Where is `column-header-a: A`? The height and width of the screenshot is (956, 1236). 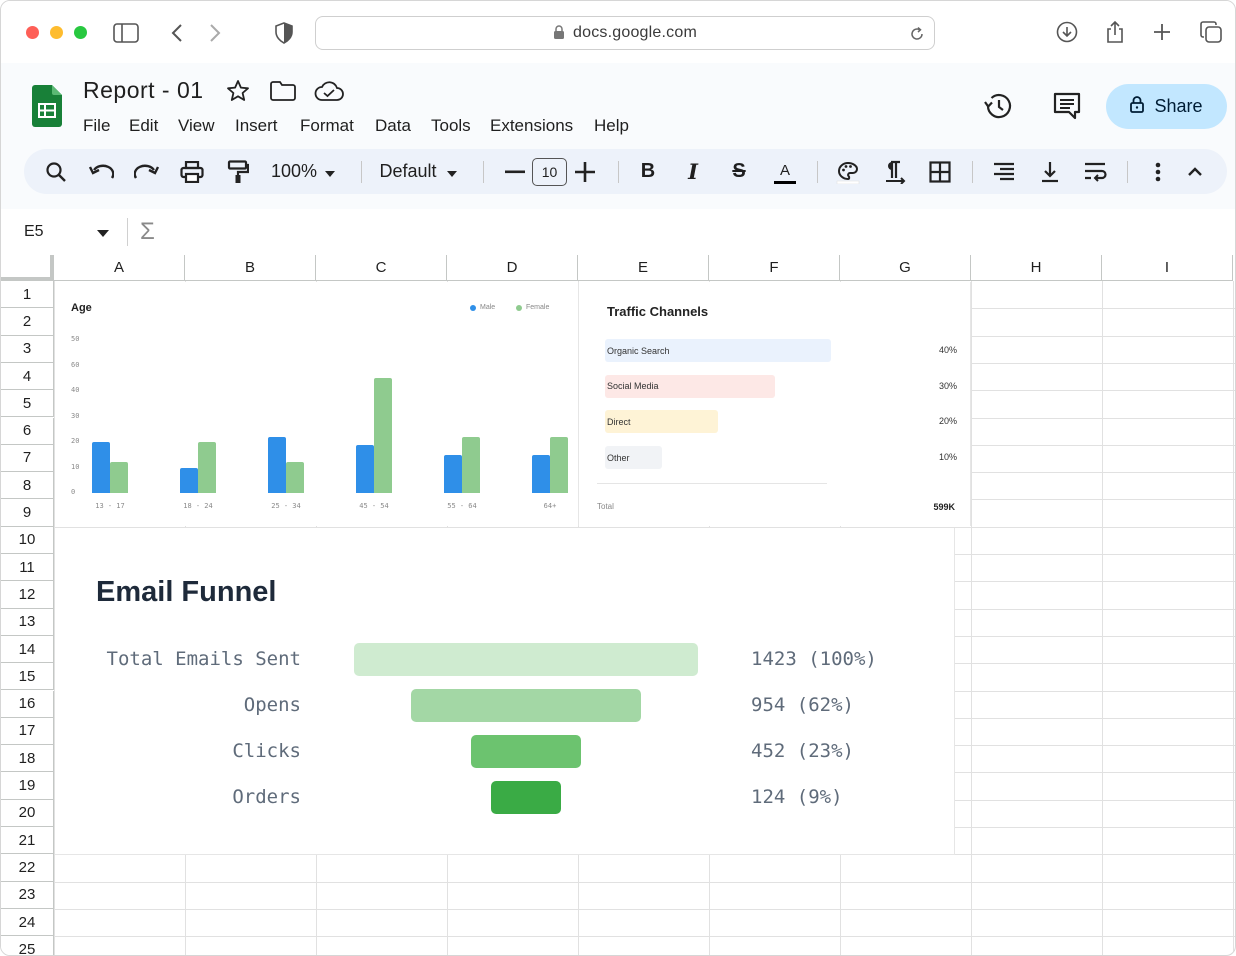
column-header-a: A is located at coordinates (119, 268).